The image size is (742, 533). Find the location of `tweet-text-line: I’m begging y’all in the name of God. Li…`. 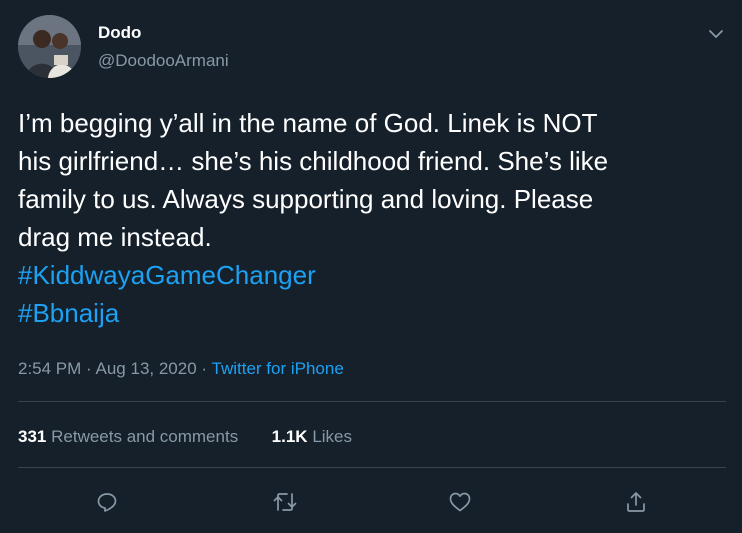

tweet-text-line: I’m begging y’all in the name of God. Li… is located at coordinates (308, 123).